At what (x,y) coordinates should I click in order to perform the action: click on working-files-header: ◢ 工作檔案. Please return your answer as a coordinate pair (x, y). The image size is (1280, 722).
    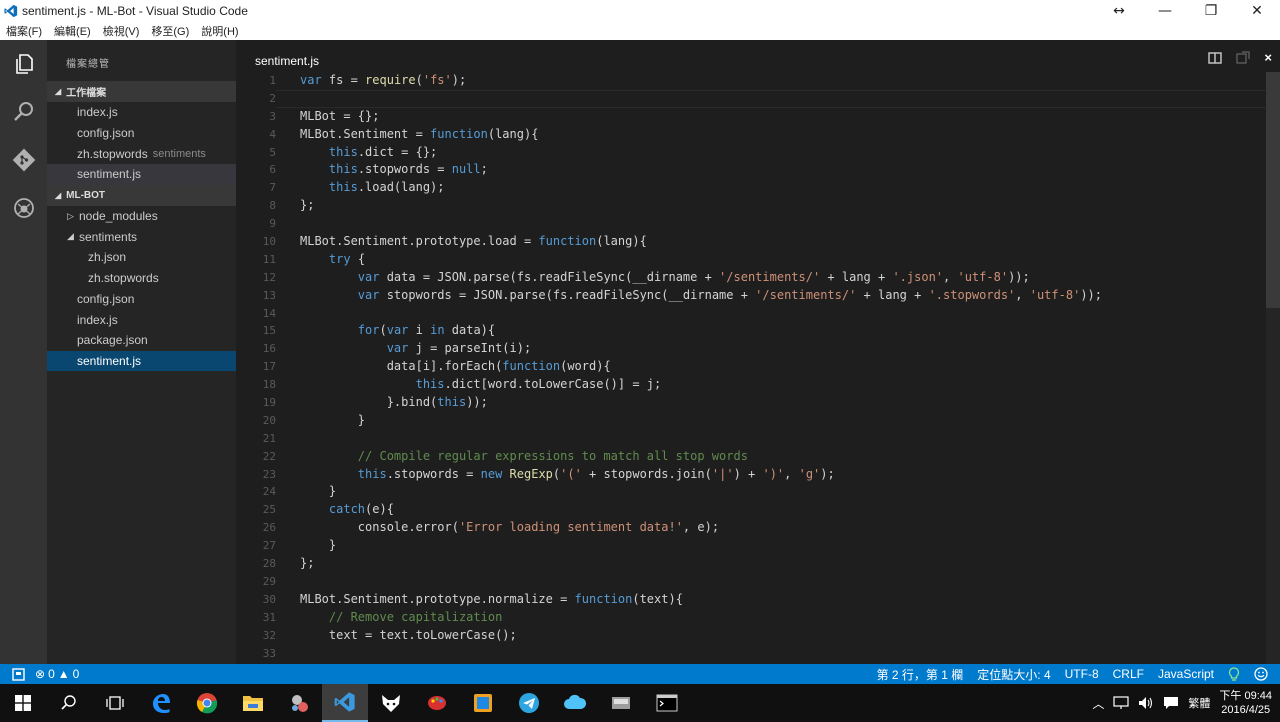
    Looking at the image, I should click on (141, 91).